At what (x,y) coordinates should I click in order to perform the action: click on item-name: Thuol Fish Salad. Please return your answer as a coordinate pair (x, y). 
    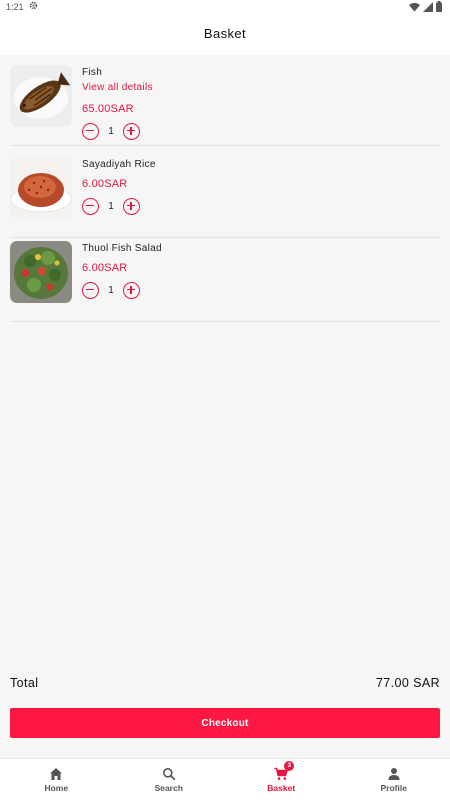
    Looking at the image, I should click on (122, 248).